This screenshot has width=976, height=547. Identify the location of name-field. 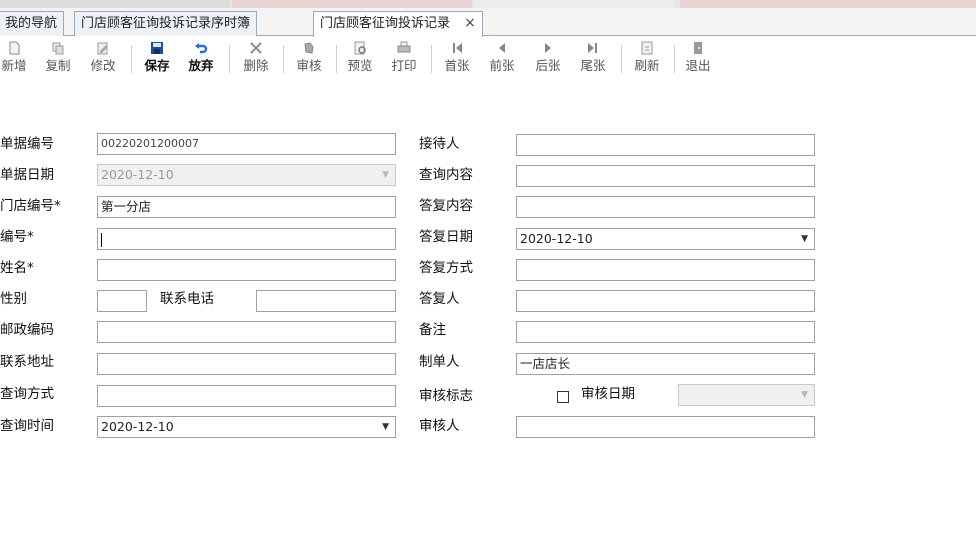
(246, 270).